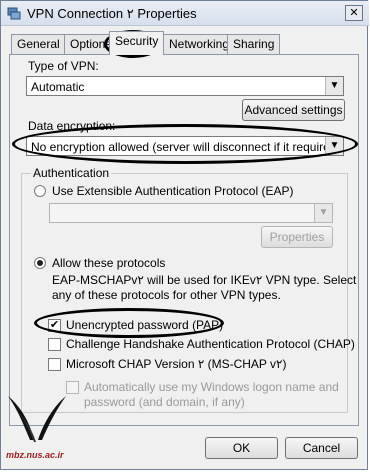  I want to click on checkmark-icon: ✔, so click(54, 325).